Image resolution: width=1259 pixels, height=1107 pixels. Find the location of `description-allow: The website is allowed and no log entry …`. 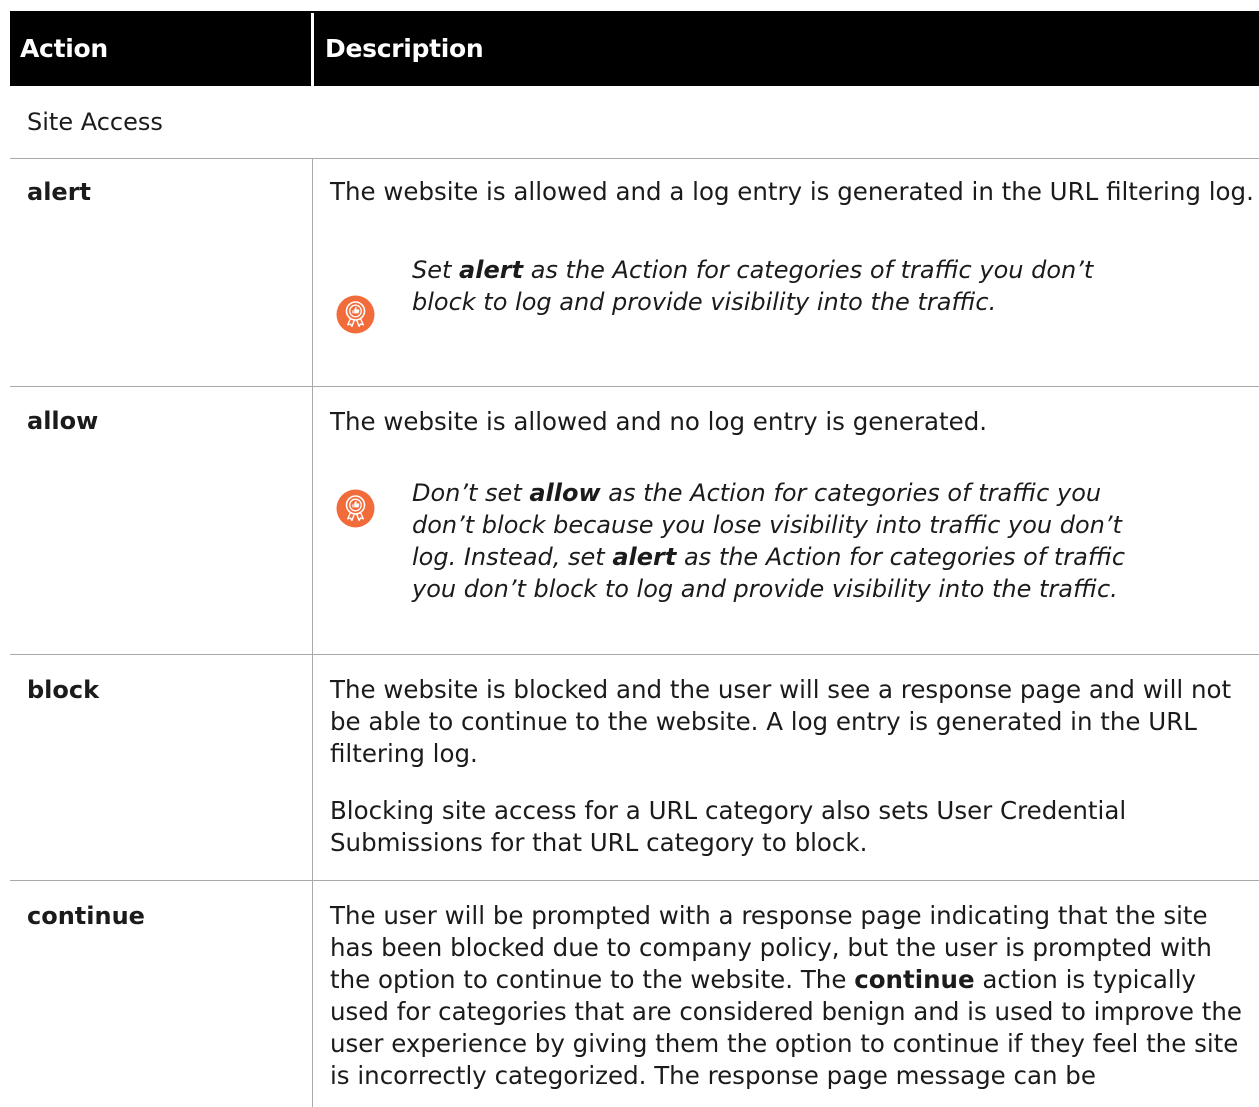

description-allow: The website is allowed and no log entry … is located at coordinates (659, 421).